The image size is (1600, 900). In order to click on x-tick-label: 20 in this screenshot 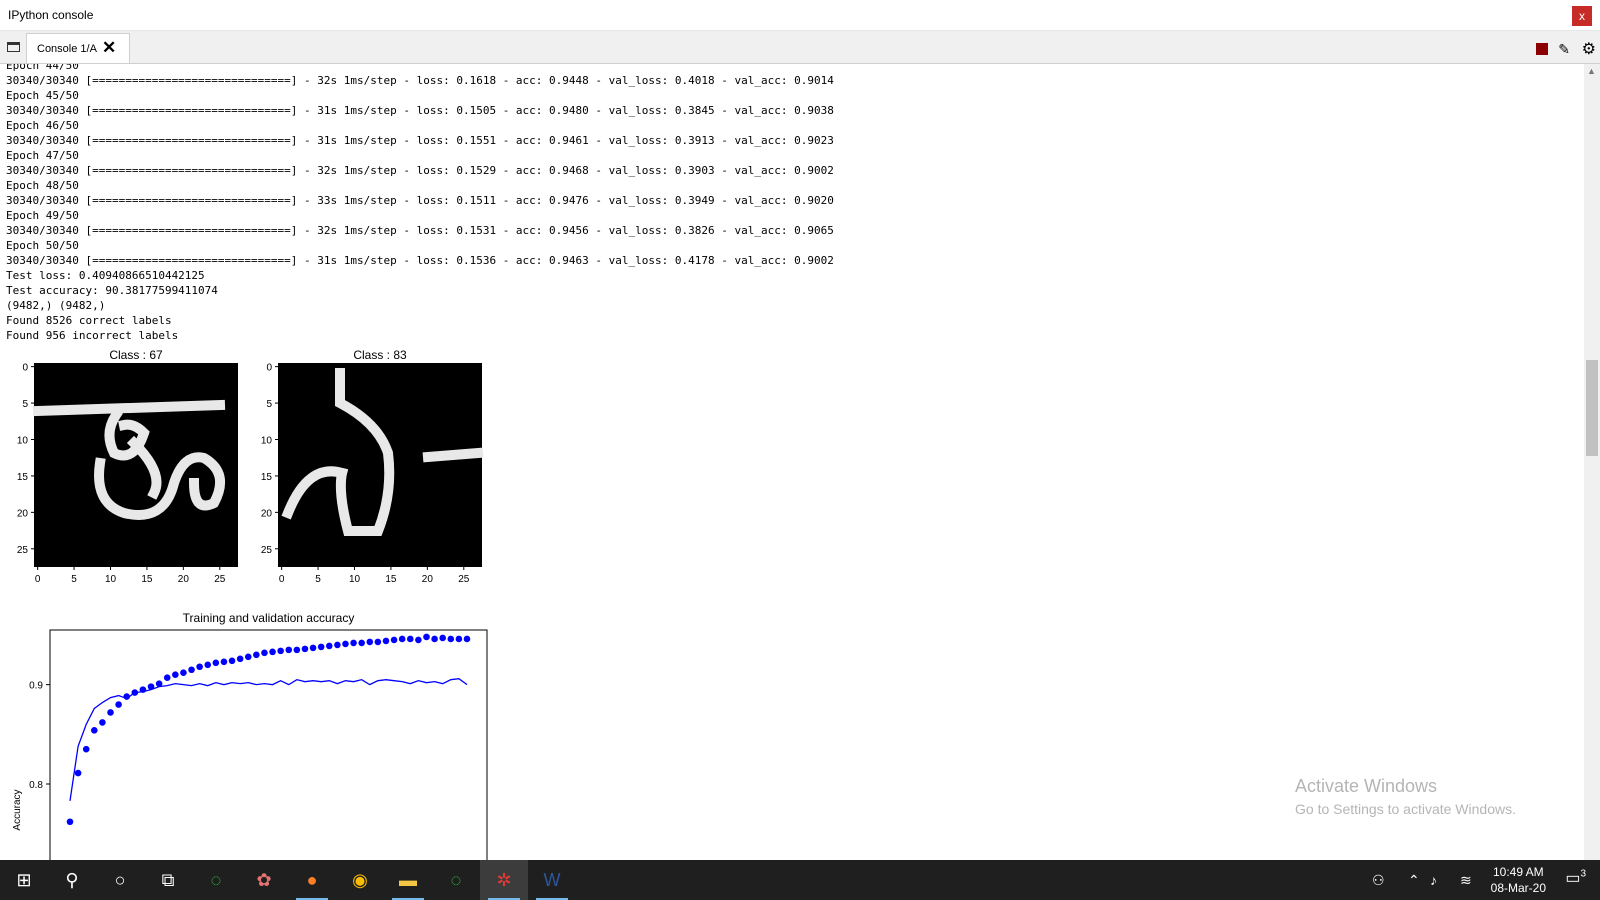, I will do `click(428, 579)`.